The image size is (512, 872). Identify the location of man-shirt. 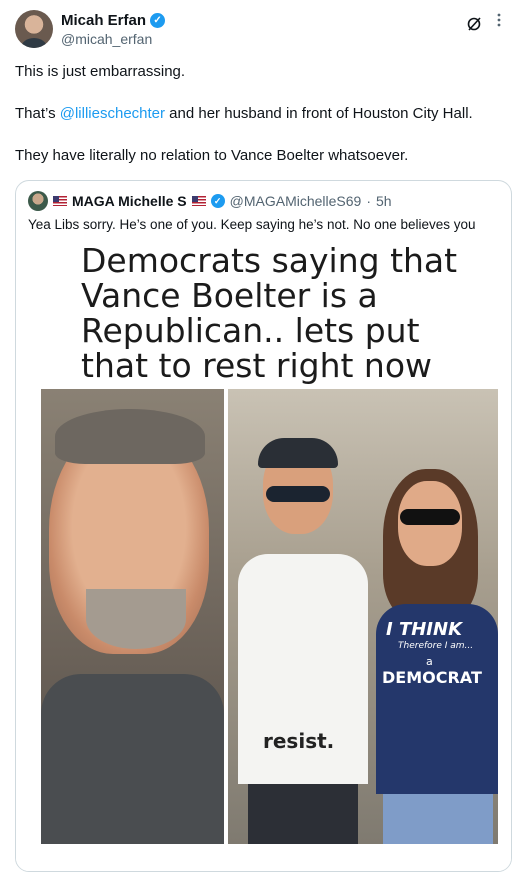
(132, 759).